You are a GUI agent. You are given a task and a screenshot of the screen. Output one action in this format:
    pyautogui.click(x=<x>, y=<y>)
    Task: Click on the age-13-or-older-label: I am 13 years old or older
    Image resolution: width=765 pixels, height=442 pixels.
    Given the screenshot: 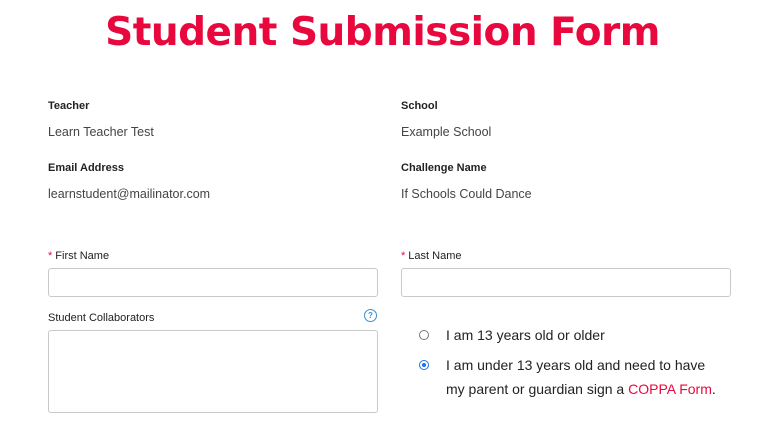 What is the action you would take?
    pyautogui.click(x=525, y=335)
    